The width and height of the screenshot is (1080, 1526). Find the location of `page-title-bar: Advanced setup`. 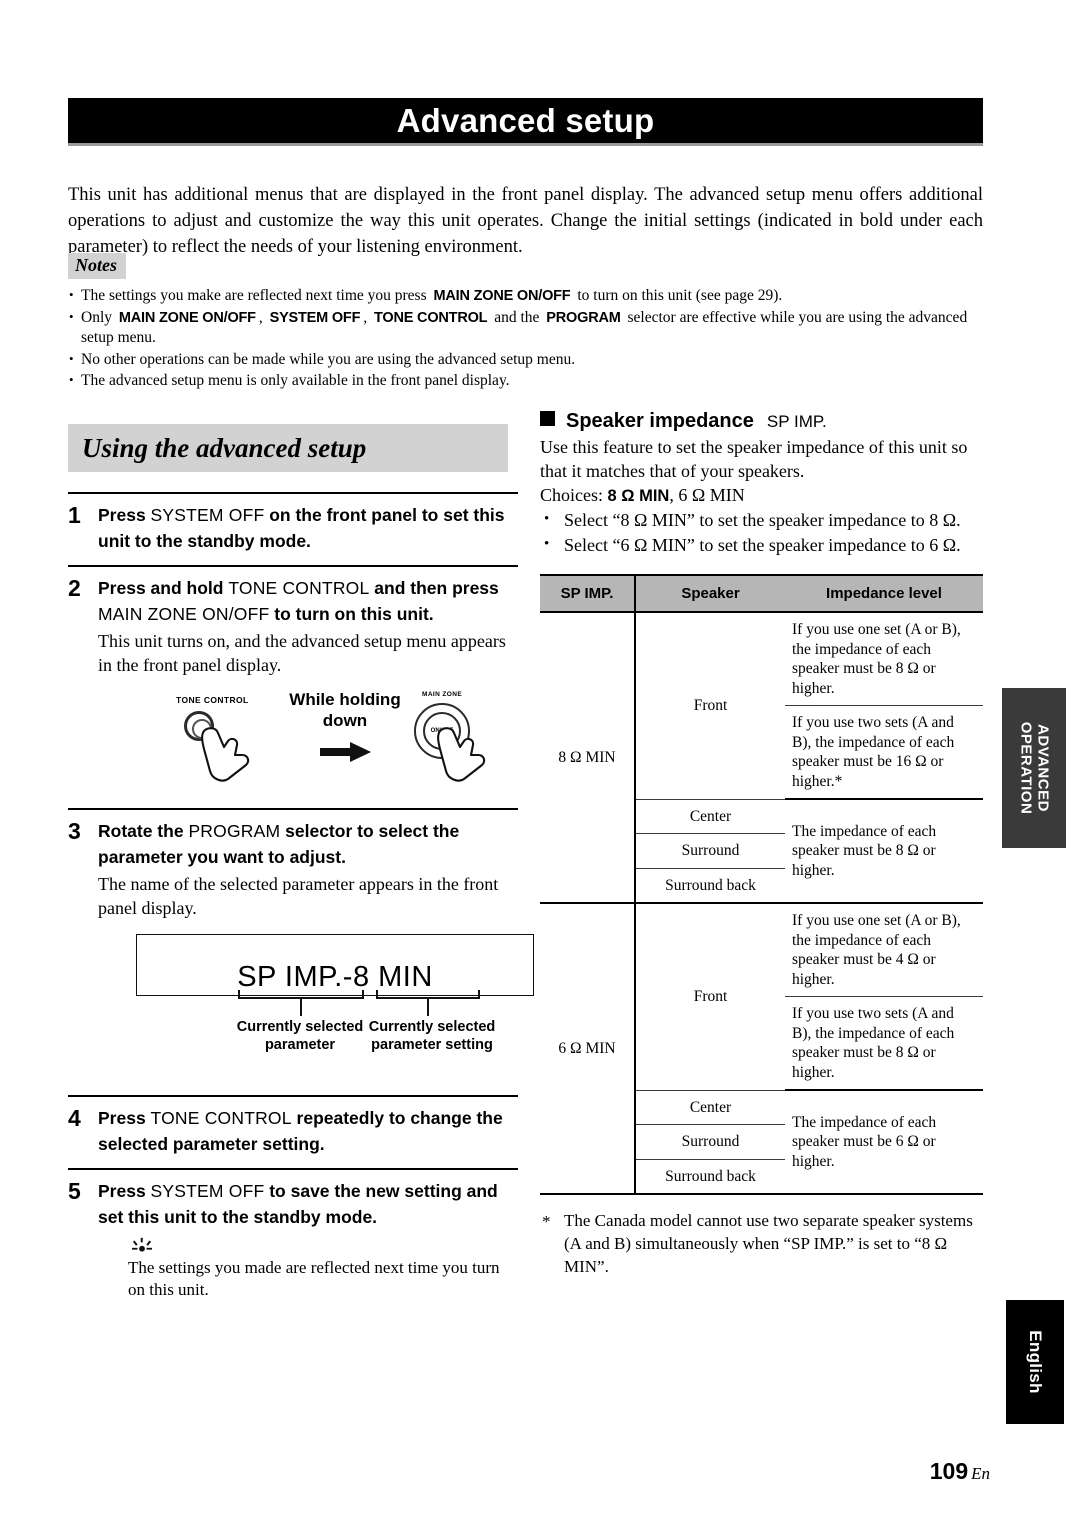

page-title-bar: Advanced setup is located at coordinates (525, 122).